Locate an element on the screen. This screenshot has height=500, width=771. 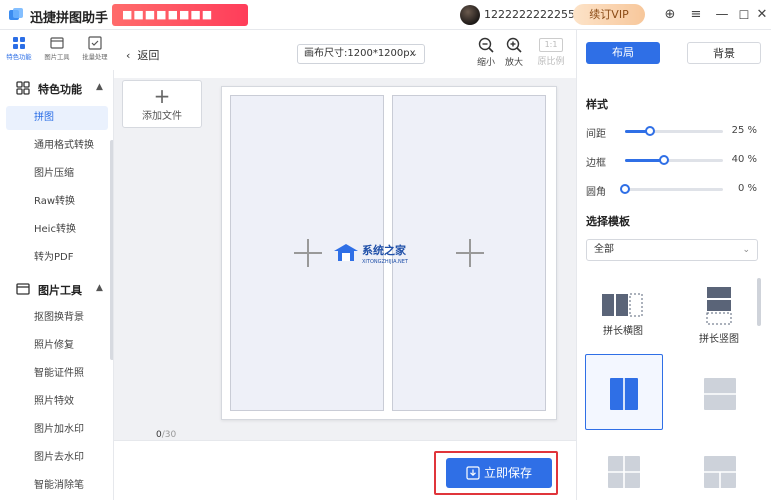
sidebar-item-heic: Heic转换 is located at coordinates (57, 230).